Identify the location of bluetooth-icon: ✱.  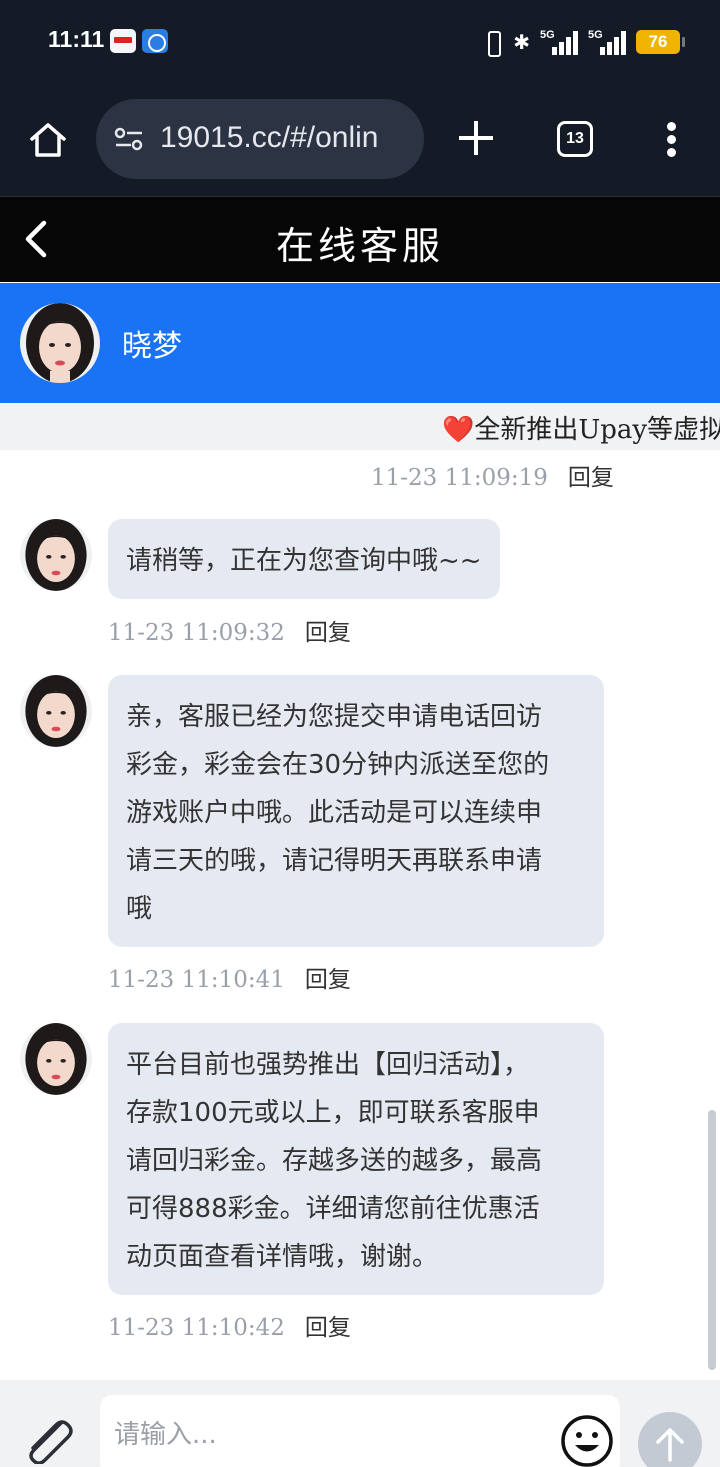
(521, 42).